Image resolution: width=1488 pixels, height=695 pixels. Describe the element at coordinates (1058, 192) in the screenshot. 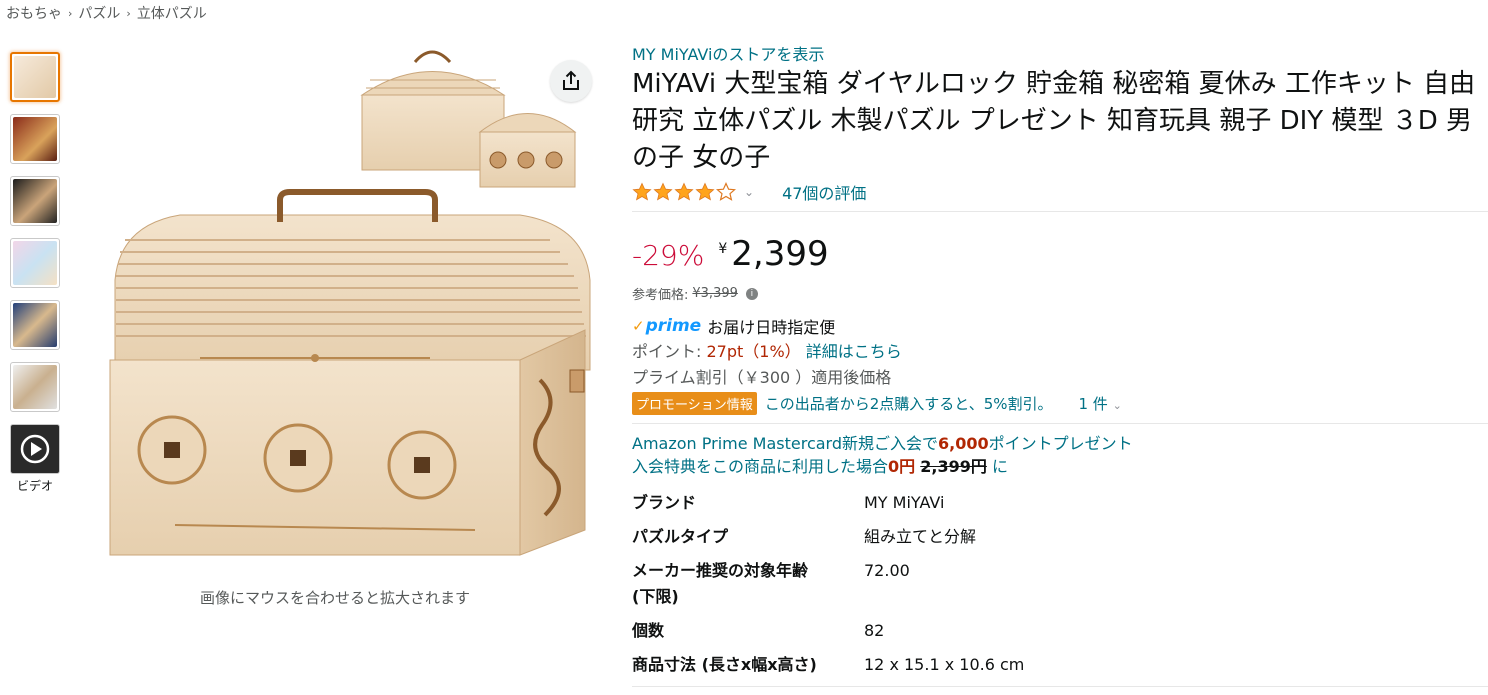

I see `rating-row: ⌄ 47個の評価` at that location.